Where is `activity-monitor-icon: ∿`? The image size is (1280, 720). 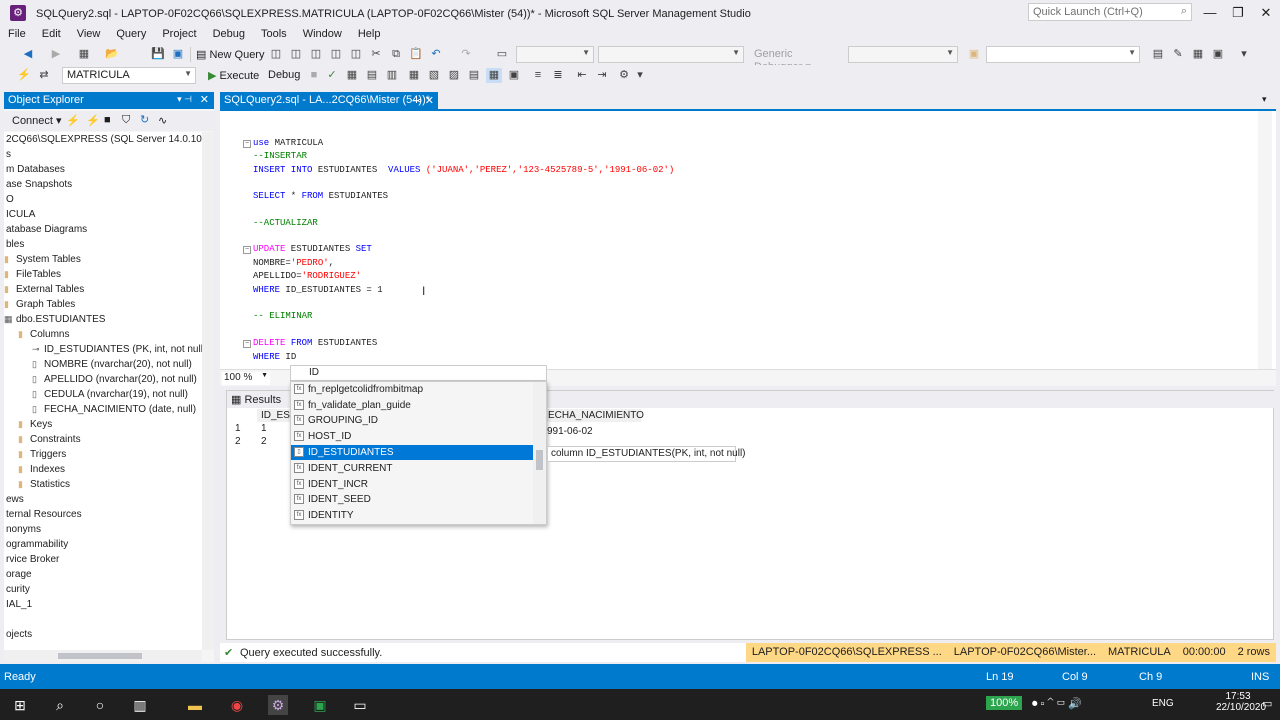
activity-monitor-icon: ∿ is located at coordinates (162, 120).